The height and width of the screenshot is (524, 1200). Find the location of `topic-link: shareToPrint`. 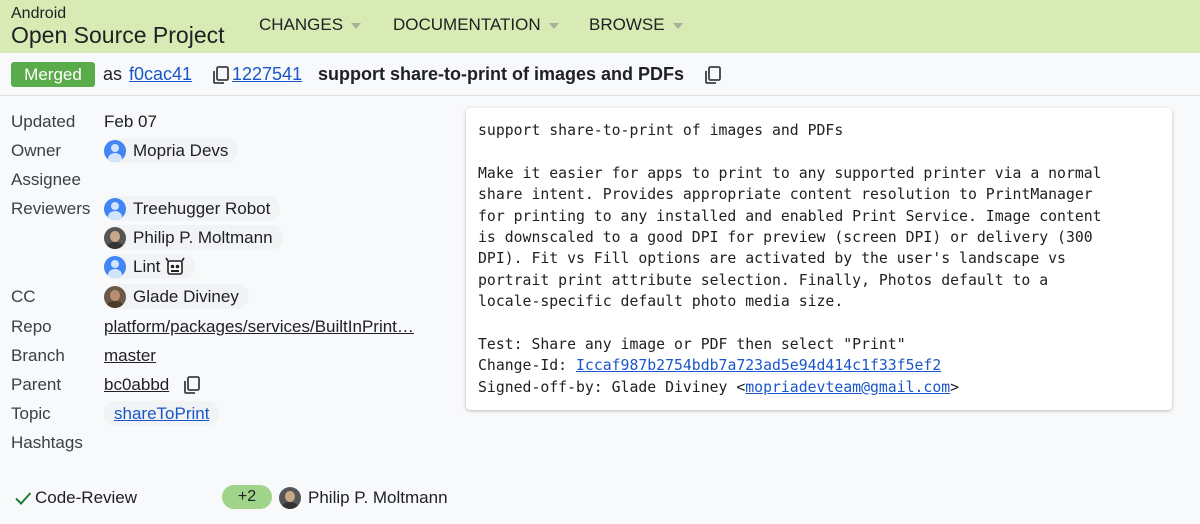

topic-link: shareToPrint is located at coordinates (161, 414).